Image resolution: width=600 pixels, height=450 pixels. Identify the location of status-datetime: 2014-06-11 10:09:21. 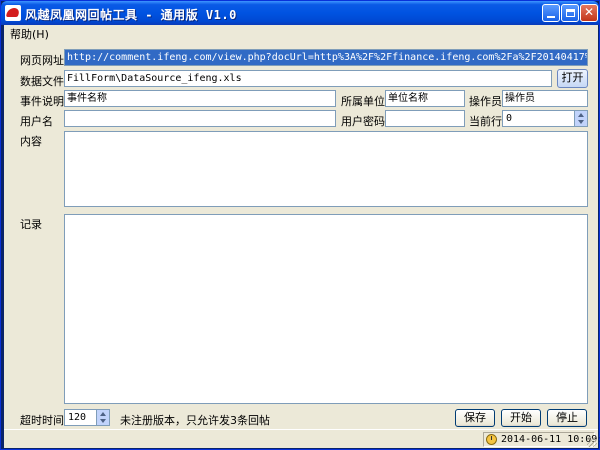
(550, 439).